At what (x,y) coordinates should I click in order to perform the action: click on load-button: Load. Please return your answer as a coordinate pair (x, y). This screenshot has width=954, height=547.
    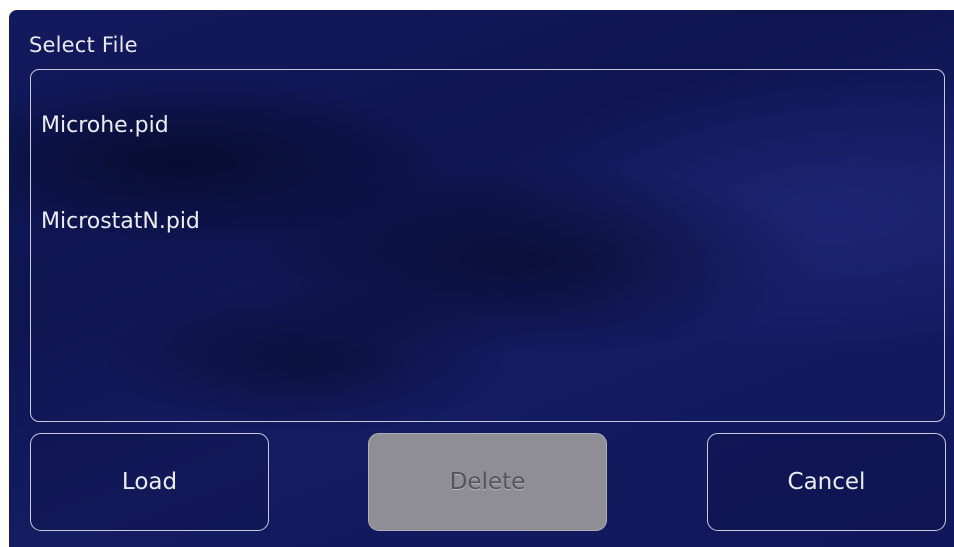
    Looking at the image, I should click on (149, 482).